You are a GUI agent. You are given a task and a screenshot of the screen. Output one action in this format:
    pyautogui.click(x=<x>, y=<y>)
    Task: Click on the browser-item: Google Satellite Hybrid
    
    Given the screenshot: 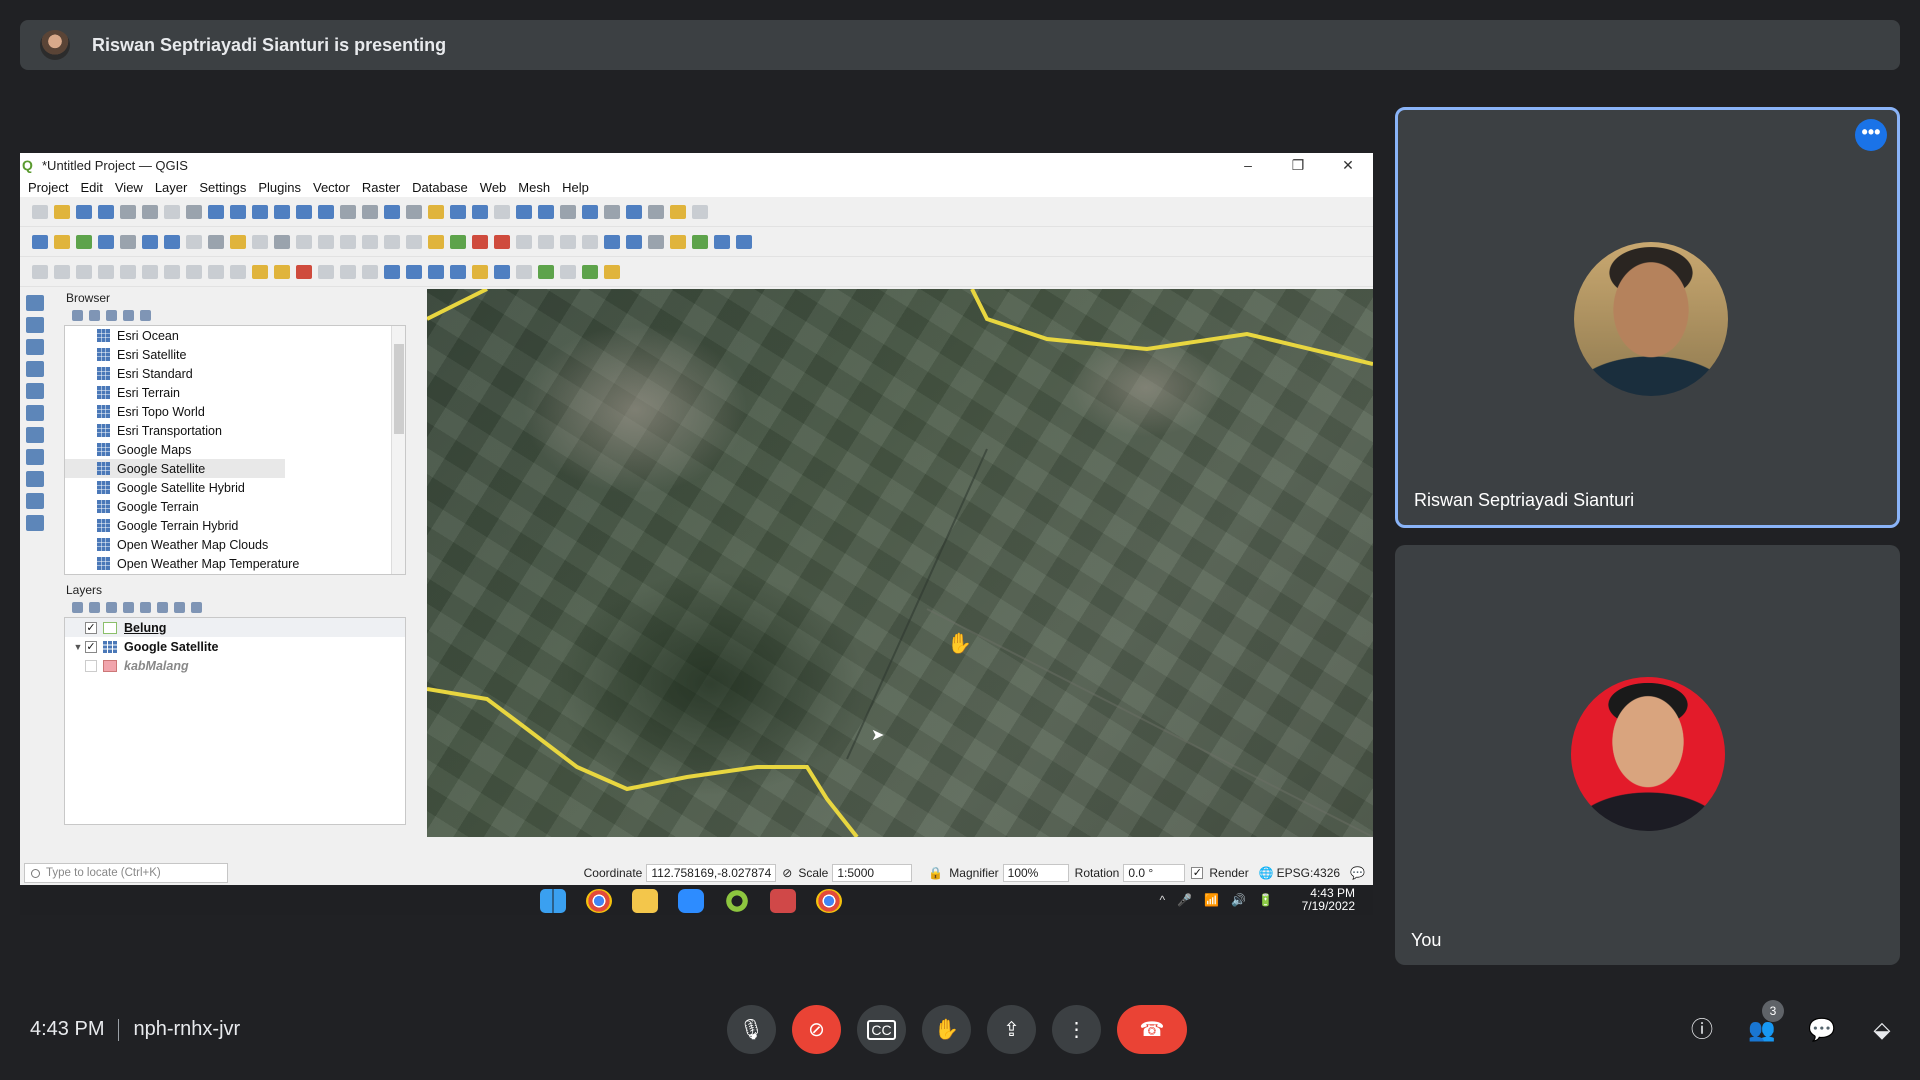 What is the action you would take?
    pyautogui.click(x=235, y=487)
    